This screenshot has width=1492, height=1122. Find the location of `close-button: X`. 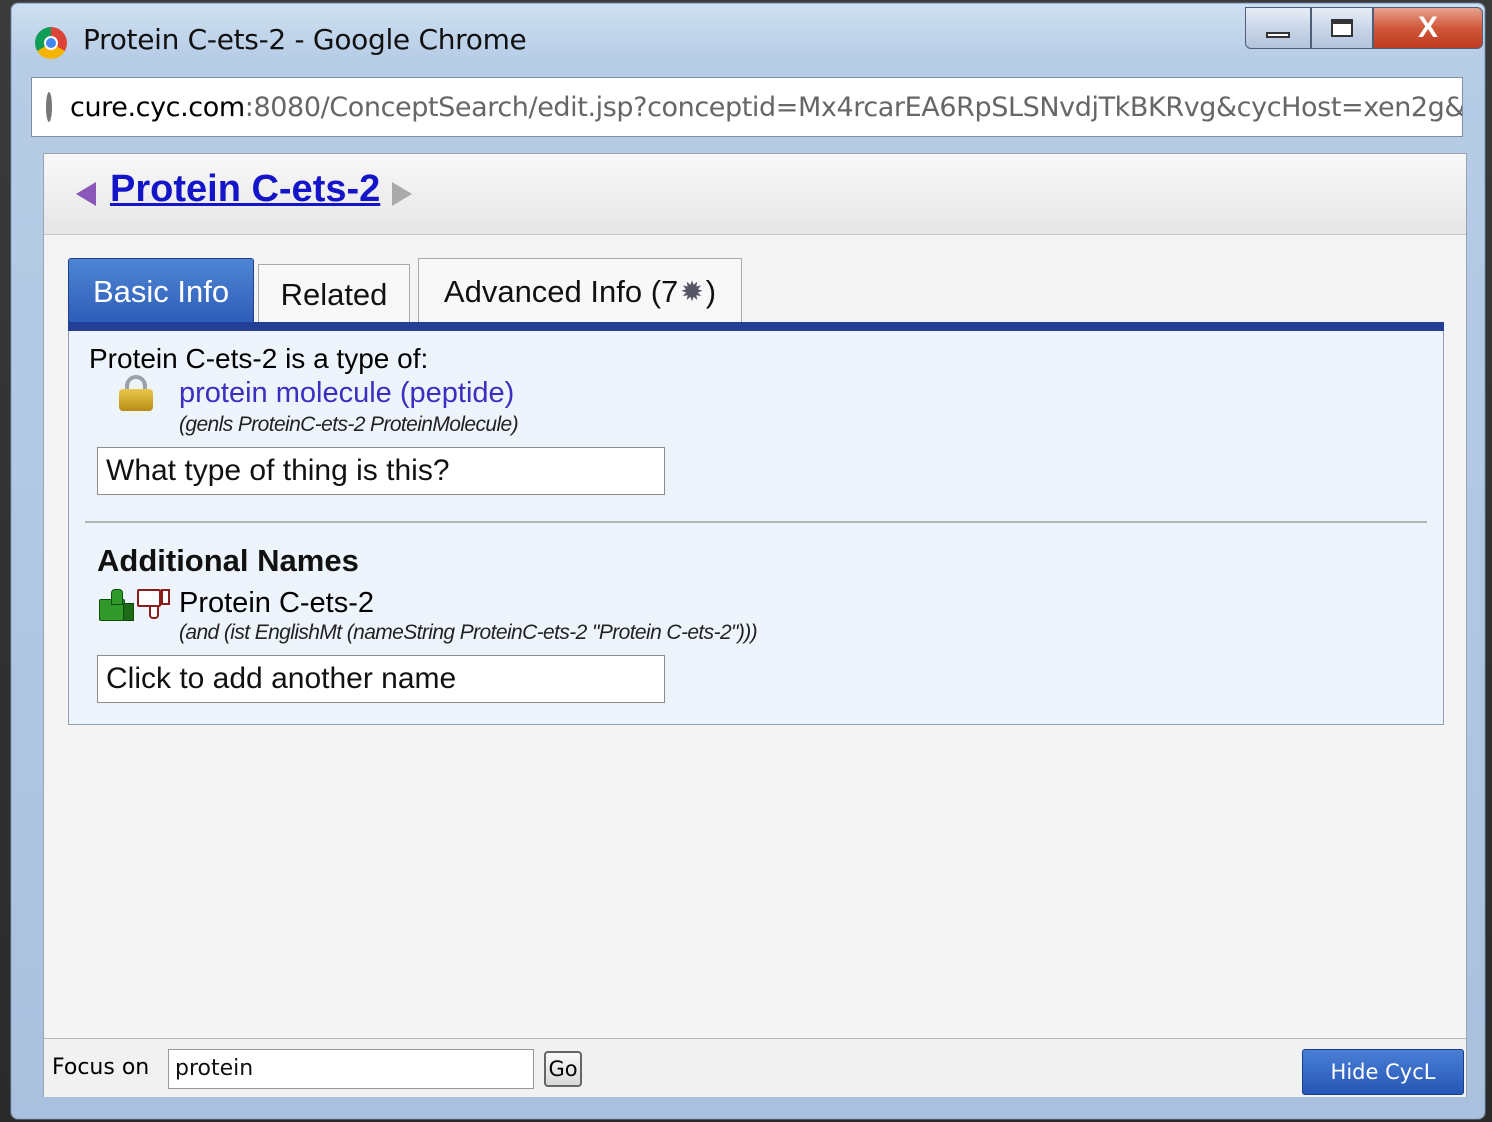

close-button: X is located at coordinates (1428, 28).